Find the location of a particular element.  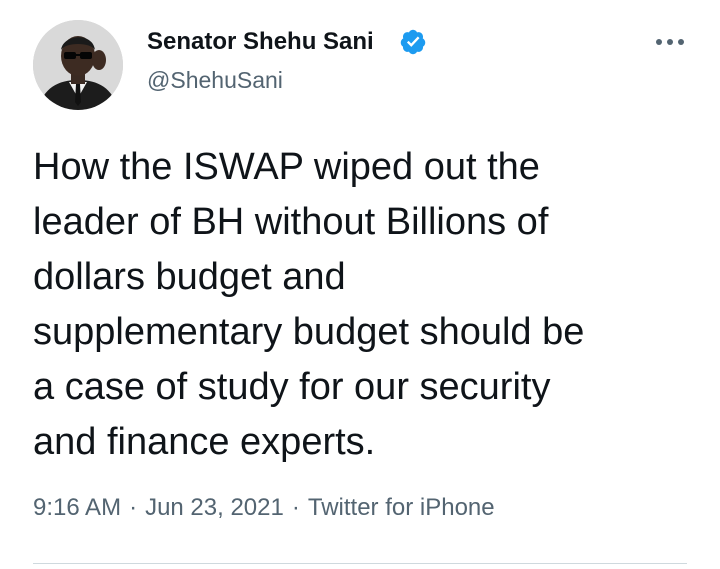

tweet-date: Jun 23, 2021 is located at coordinates (214, 507).